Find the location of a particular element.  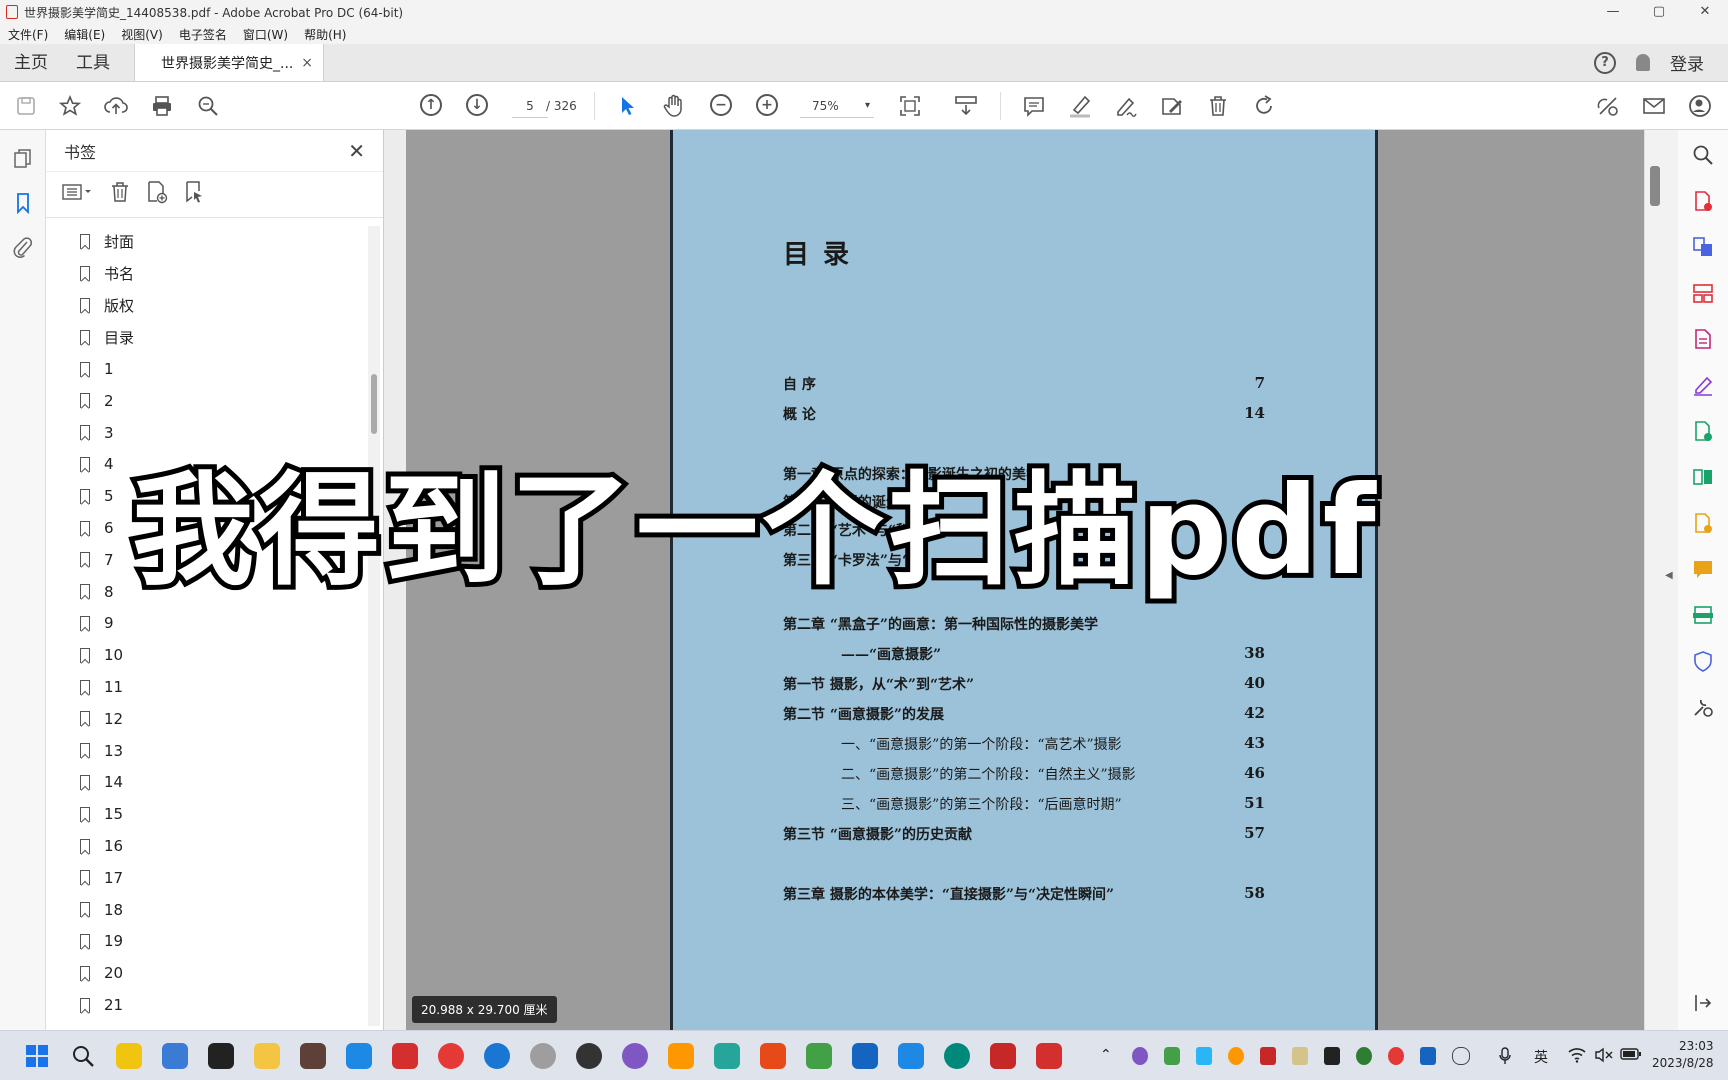

add-user-icon is located at coordinates (1700, 106).